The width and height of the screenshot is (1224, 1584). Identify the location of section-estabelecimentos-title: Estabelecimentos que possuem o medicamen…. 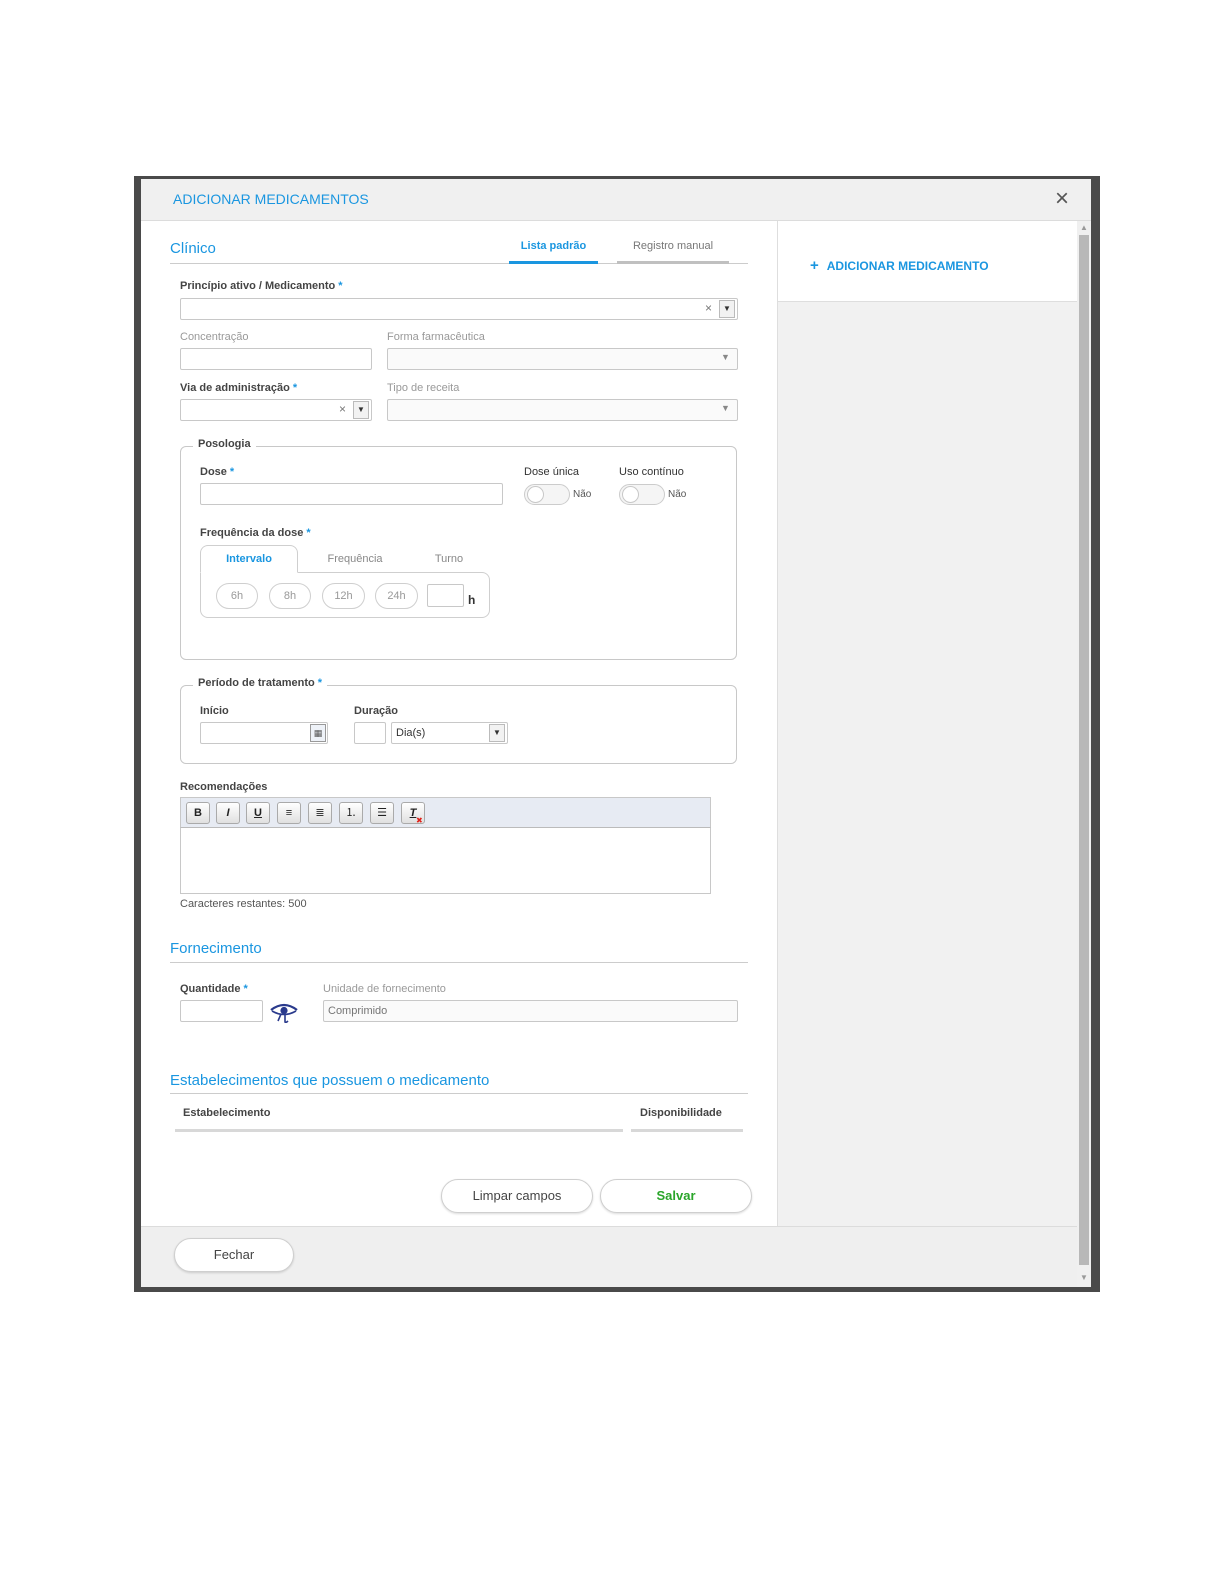
(330, 1080).